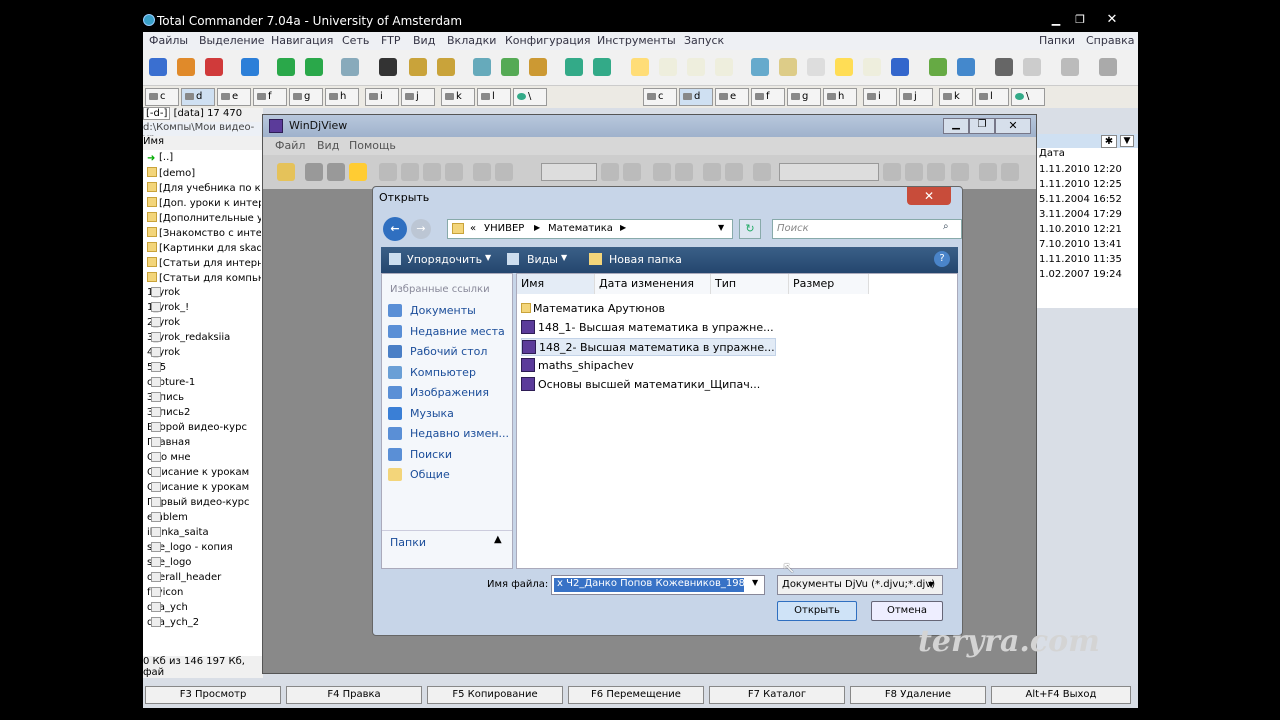 The height and width of the screenshot is (720, 1280). What do you see at coordinates (960, 172) in the screenshot?
I see `facing-pages-icon` at bounding box center [960, 172].